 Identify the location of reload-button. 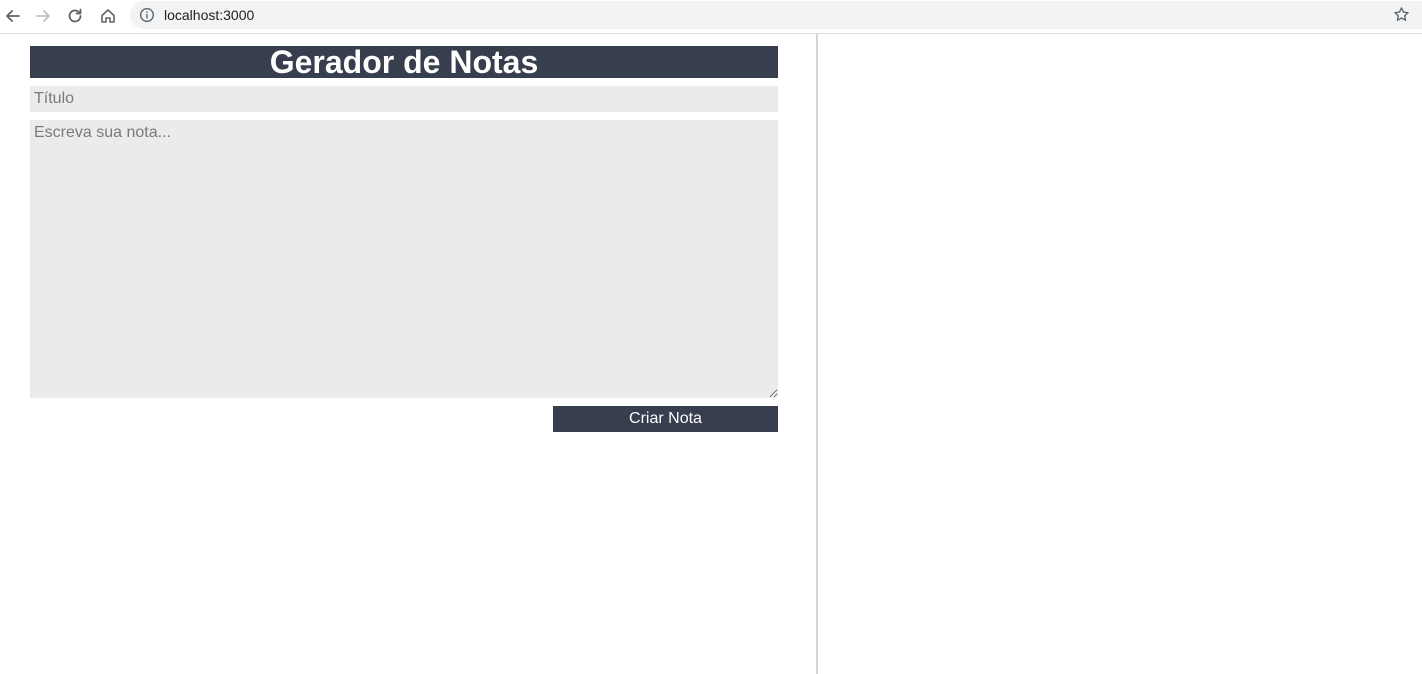
(75, 16).